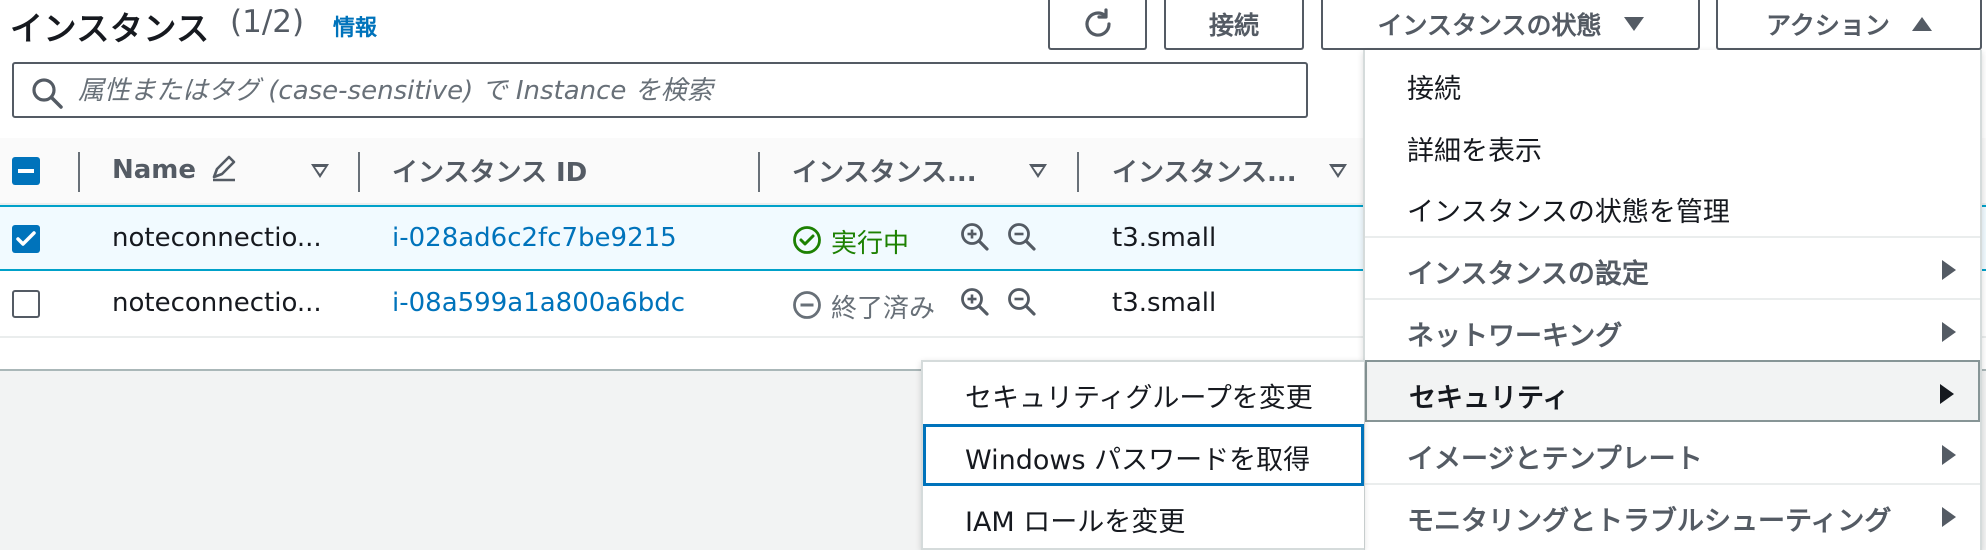 Image resolution: width=1986 pixels, height=550 pixels. Describe the element at coordinates (1234, 25) in the screenshot. I see `connect-button: 接続` at that location.